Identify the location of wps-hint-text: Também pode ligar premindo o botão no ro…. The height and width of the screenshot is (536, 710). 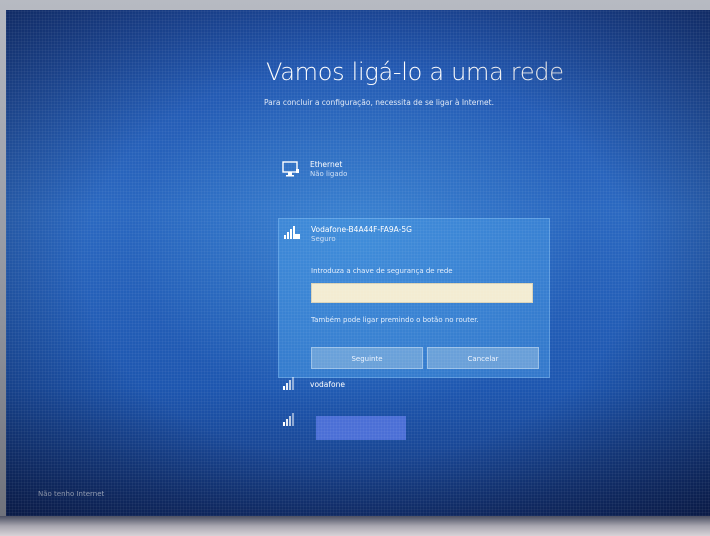
(395, 320).